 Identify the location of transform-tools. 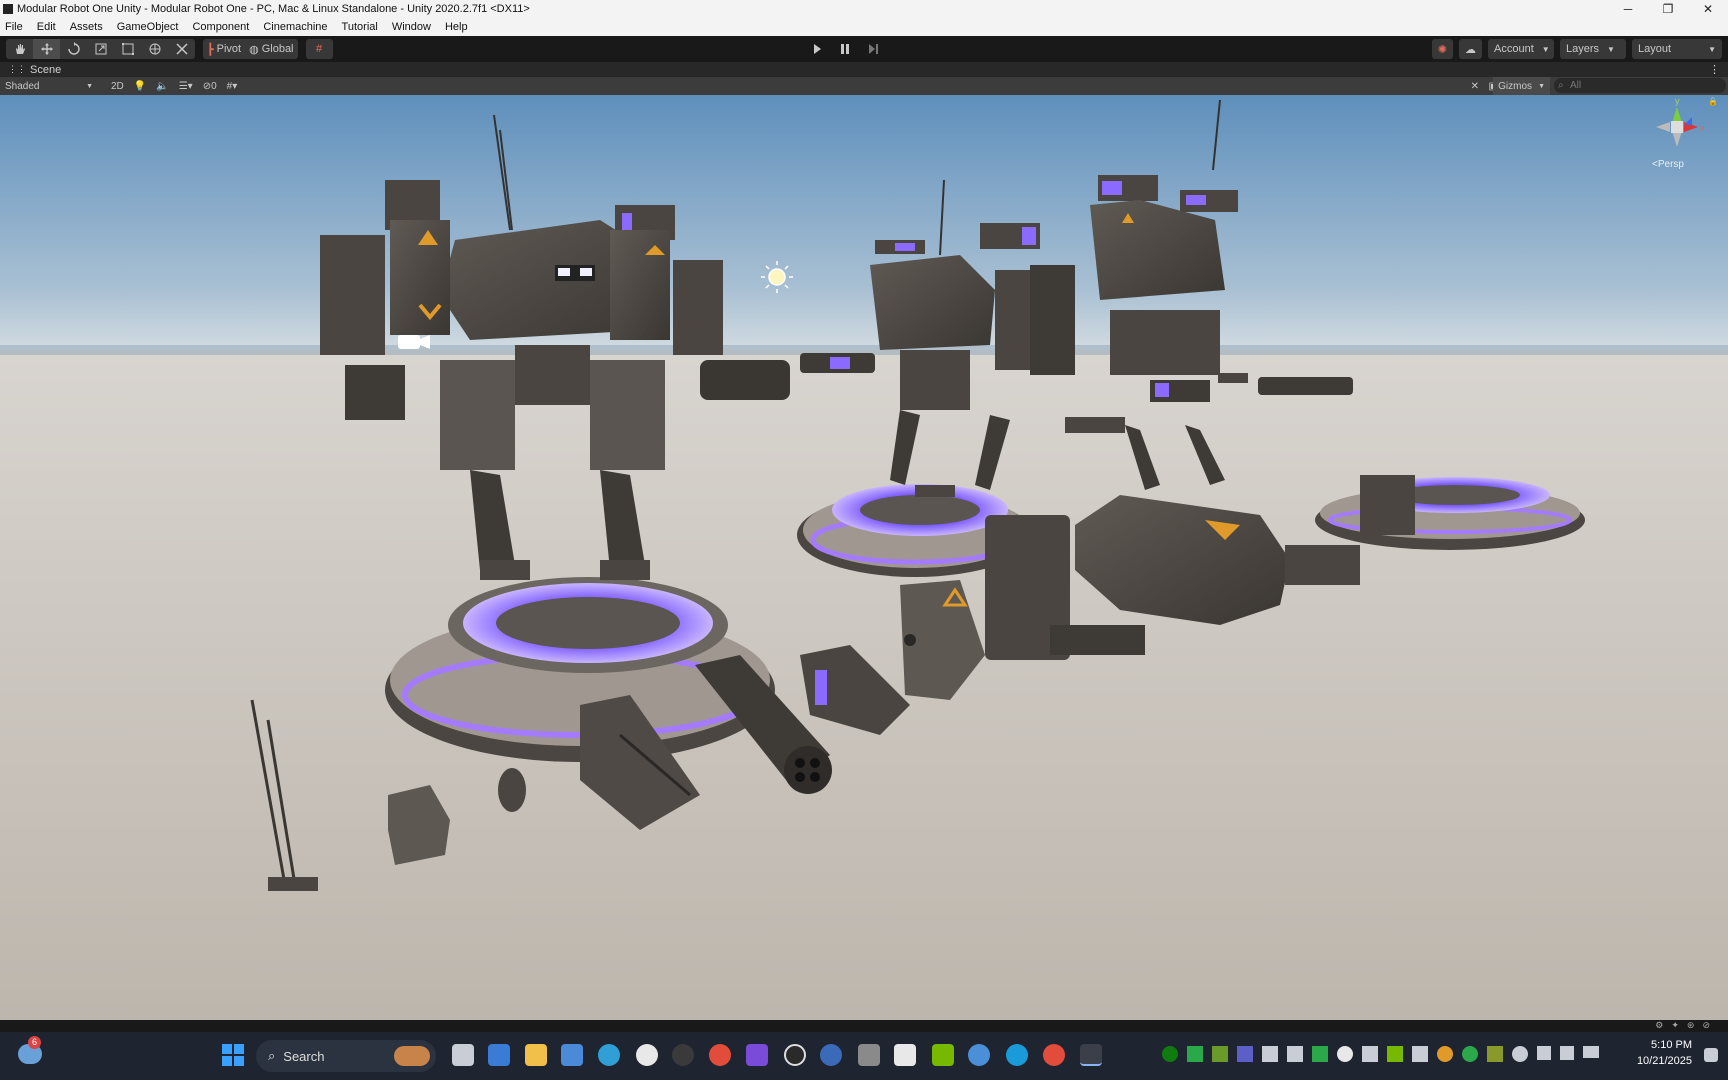
(100, 49).